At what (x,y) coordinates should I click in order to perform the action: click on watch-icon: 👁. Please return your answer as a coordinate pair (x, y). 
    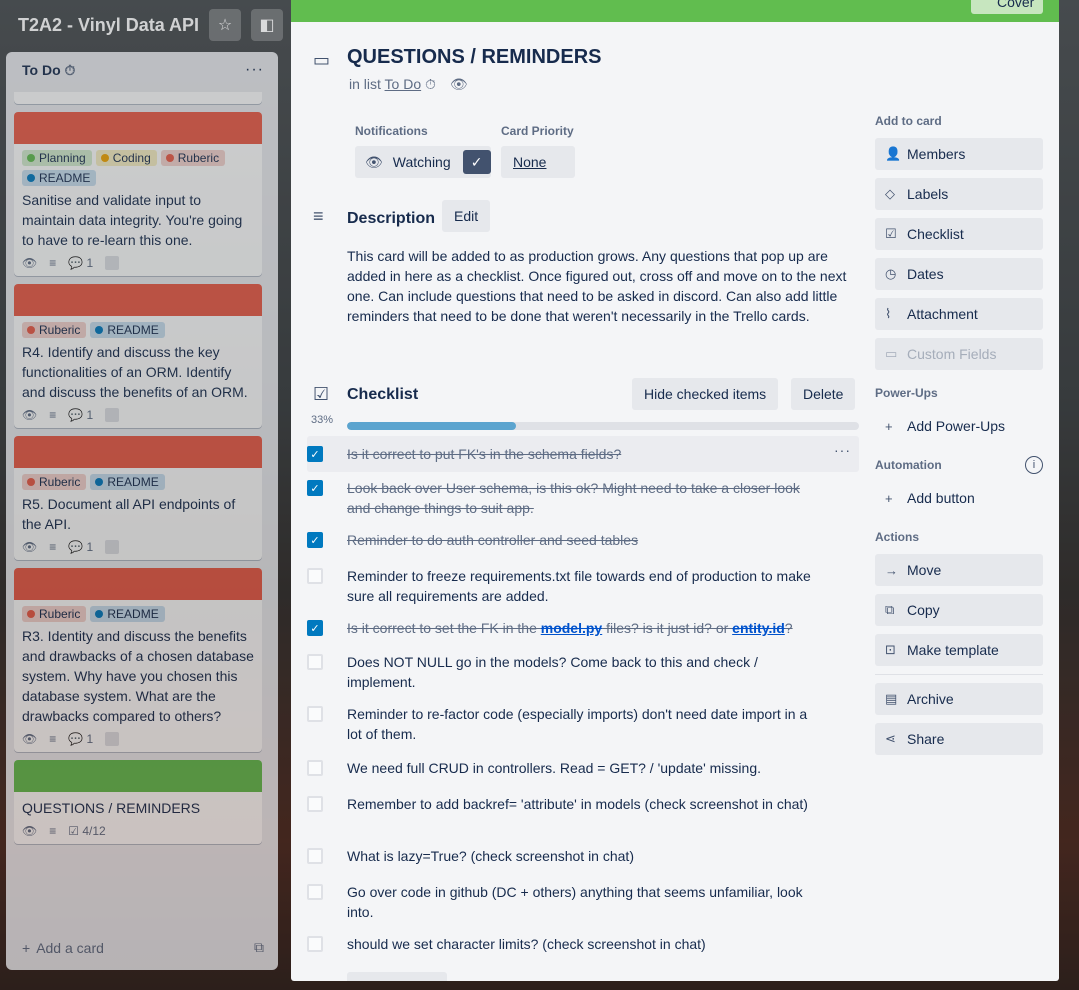
    Looking at the image, I should click on (30, 739).